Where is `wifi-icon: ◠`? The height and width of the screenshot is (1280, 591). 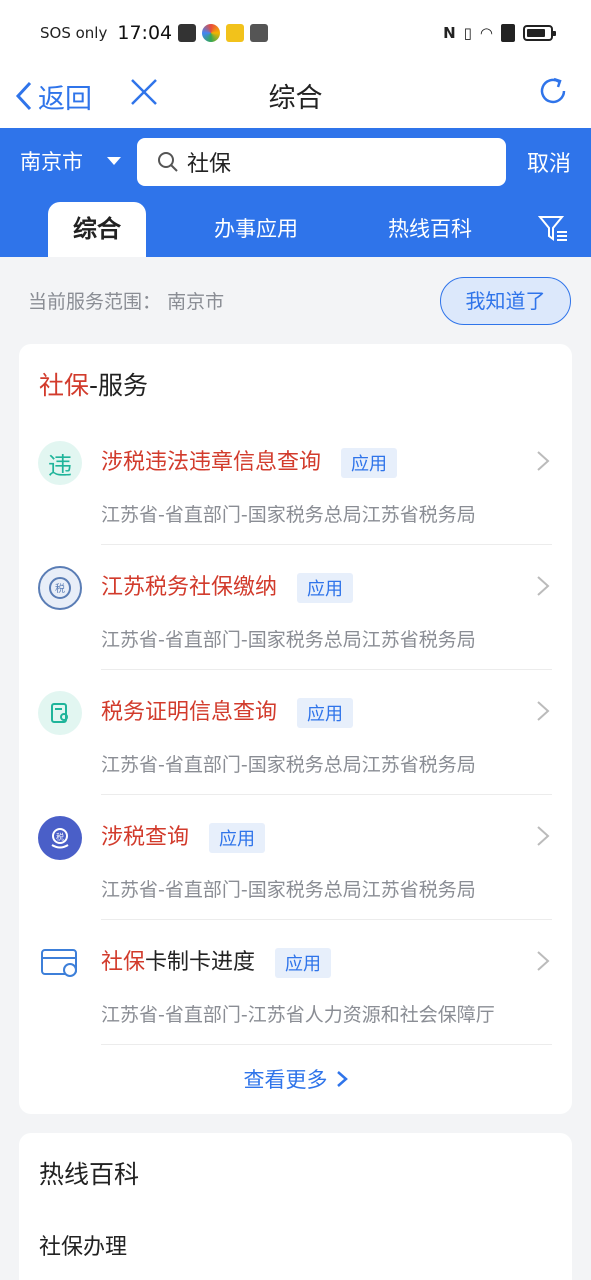
wifi-icon: ◠ is located at coordinates (486, 33).